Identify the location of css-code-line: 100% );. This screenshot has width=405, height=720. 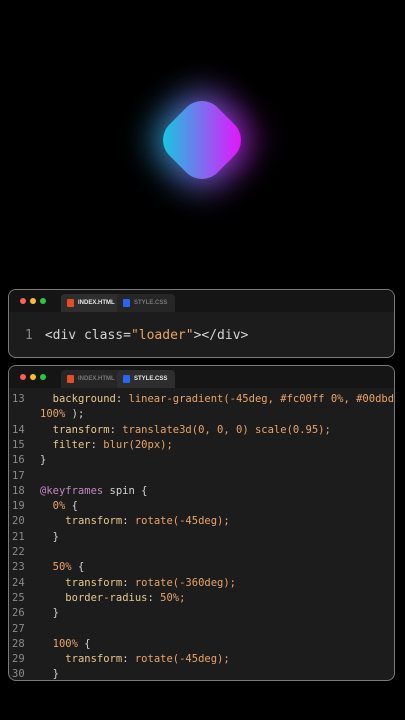
(46, 414).